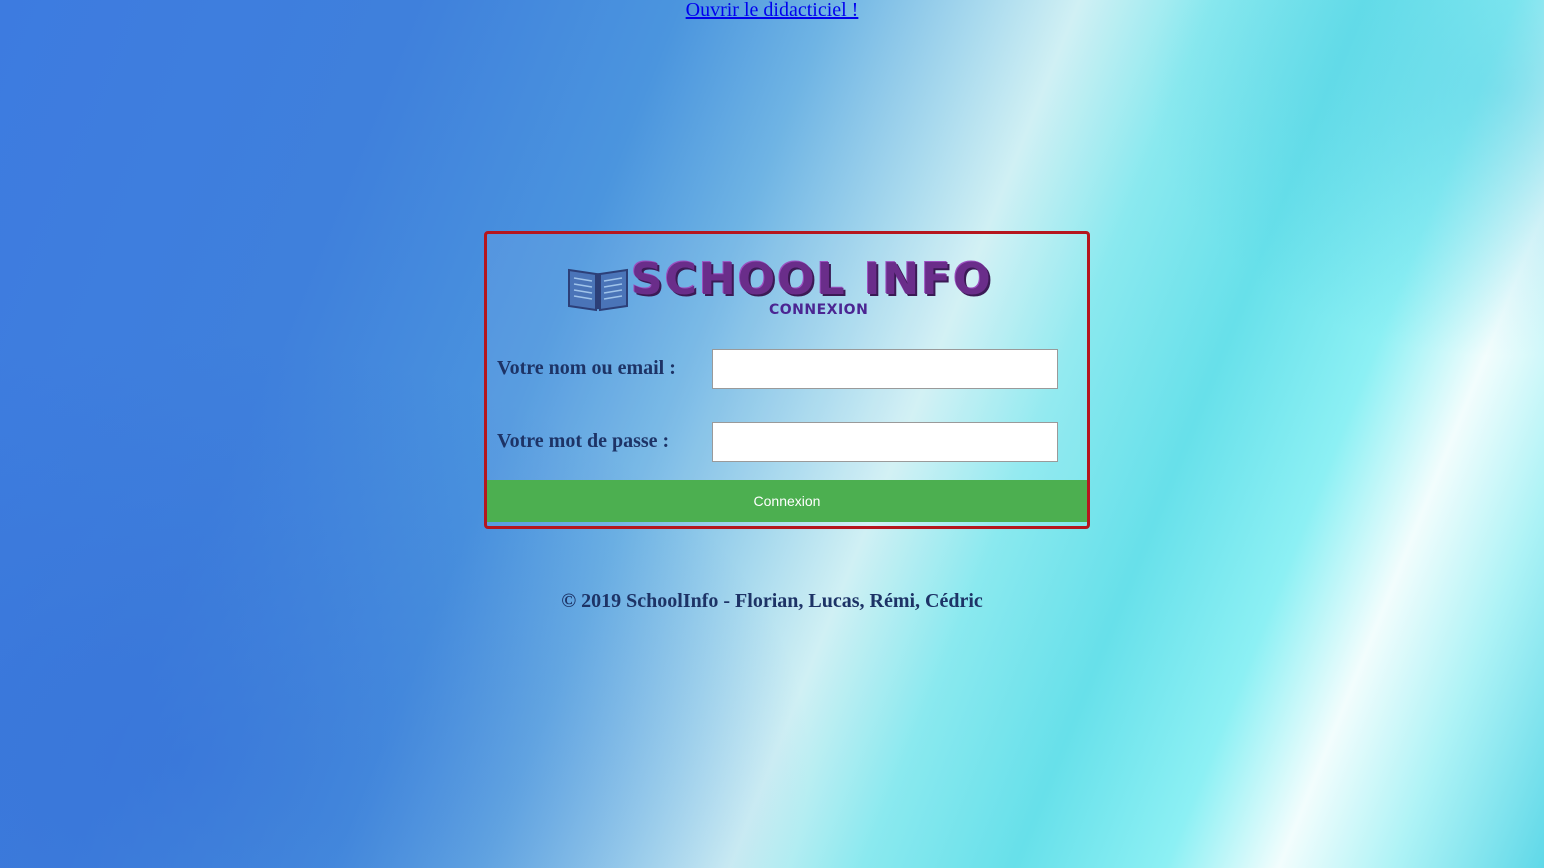  I want to click on open-book-icon, so click(598, 290).